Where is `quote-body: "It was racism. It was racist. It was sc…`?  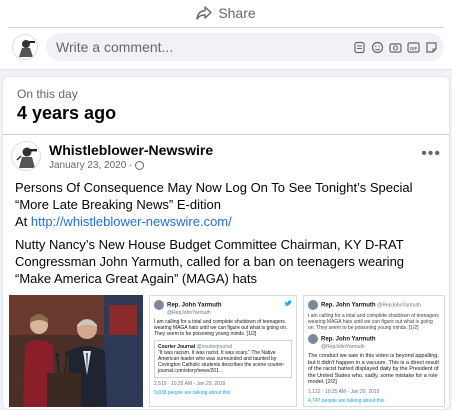 quote-body: "It was racism. It was racist. It was sc… is located at coordinates (221, 362).